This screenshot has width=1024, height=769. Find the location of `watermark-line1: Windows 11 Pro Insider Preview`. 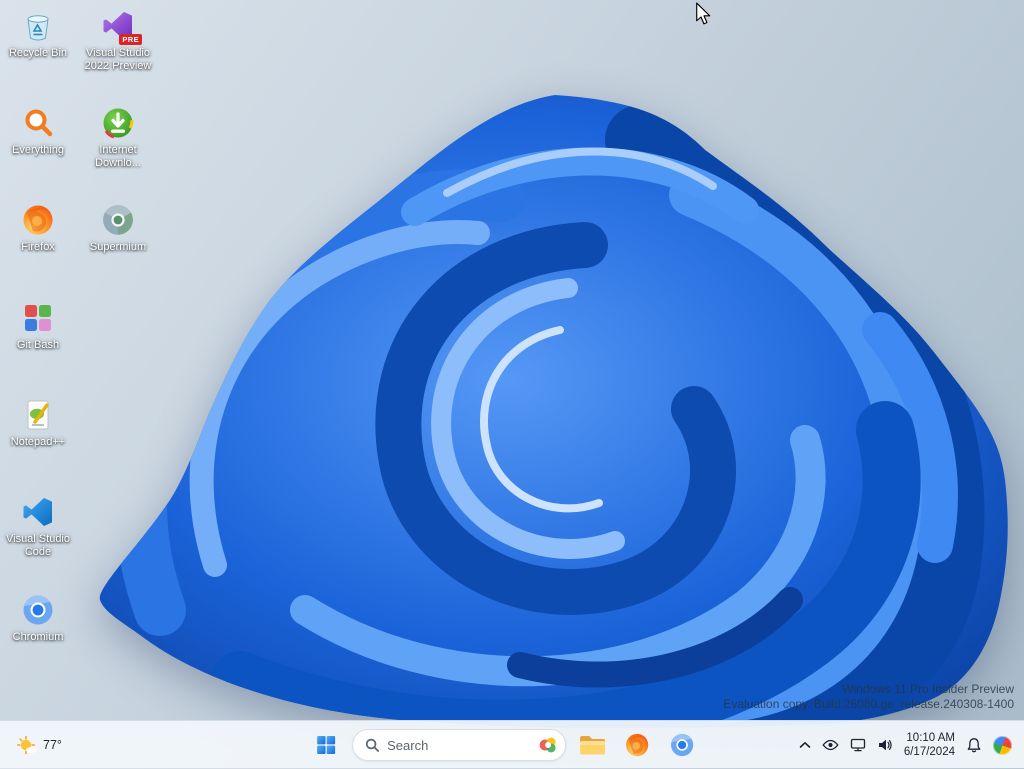

watermark-line1: Windows 11 Pro Insider Preview is located at coordinates (928, 689).